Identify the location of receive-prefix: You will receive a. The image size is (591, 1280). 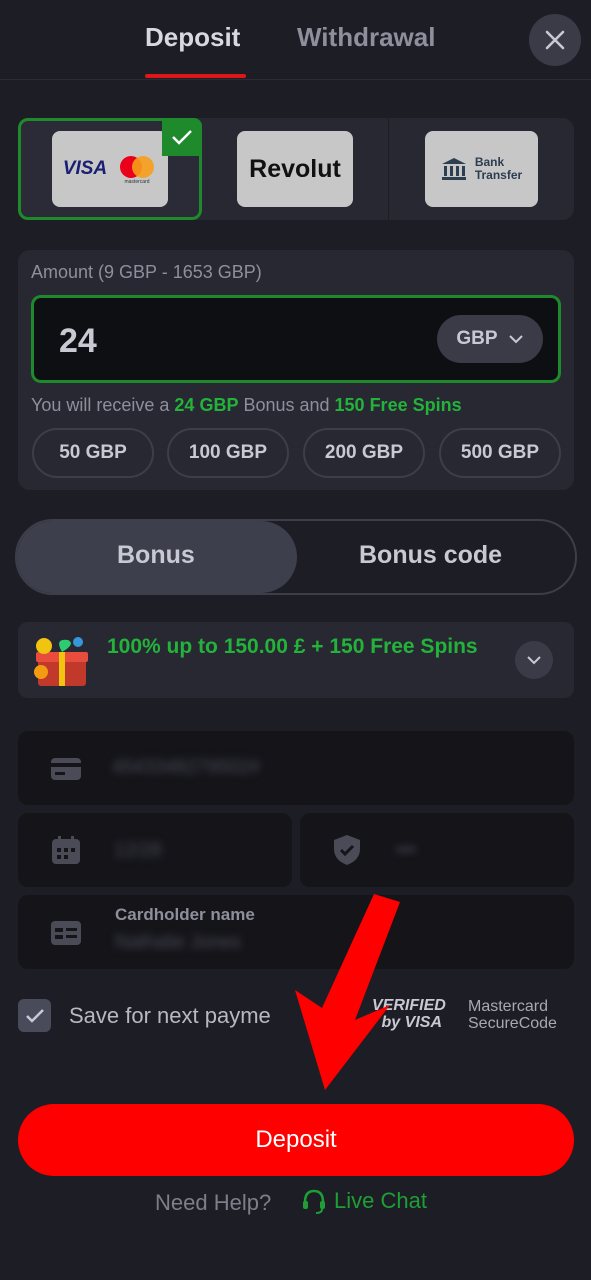
(103, 405).